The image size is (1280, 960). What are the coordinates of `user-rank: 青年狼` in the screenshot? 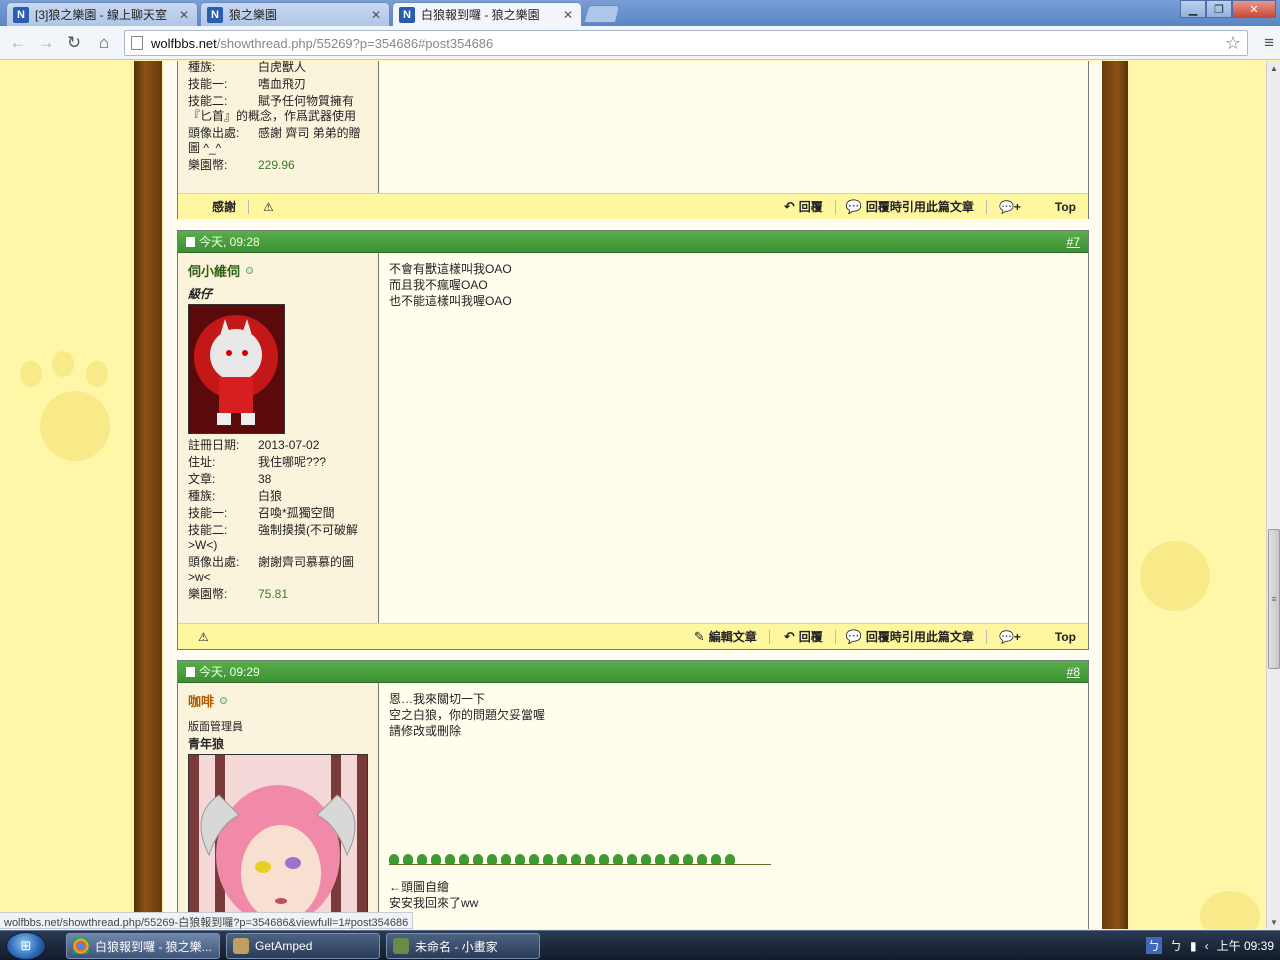 It's located at (206, 744).